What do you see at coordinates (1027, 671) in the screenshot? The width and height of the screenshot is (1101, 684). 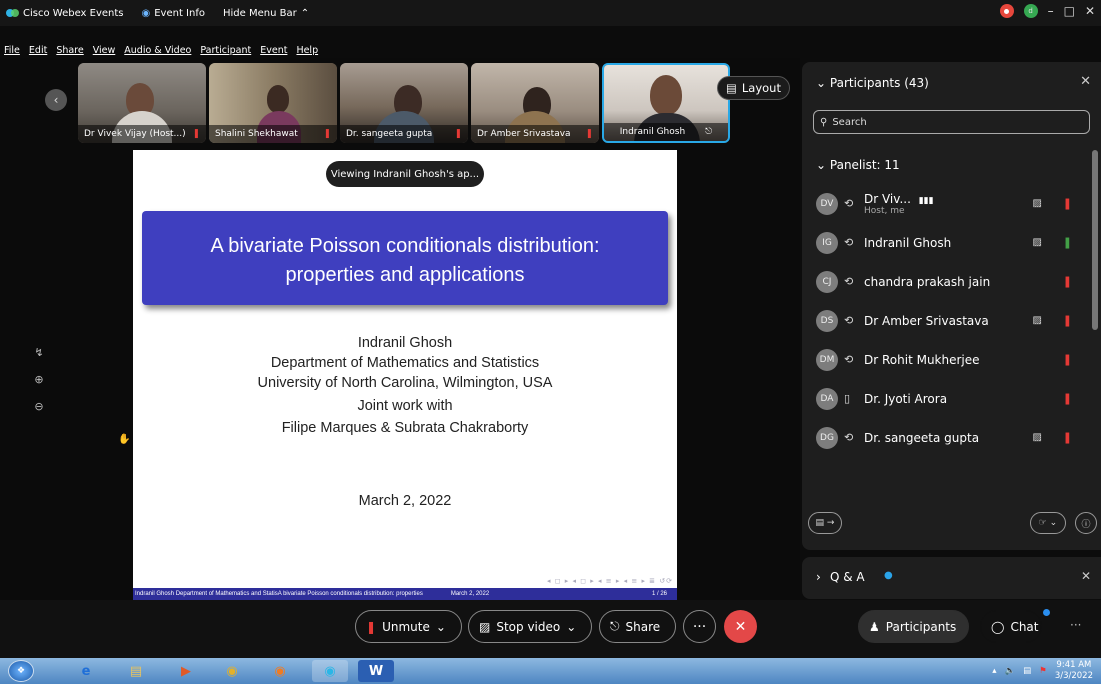 I see `network-icon: ▤` at bounding box center [1027, 671].